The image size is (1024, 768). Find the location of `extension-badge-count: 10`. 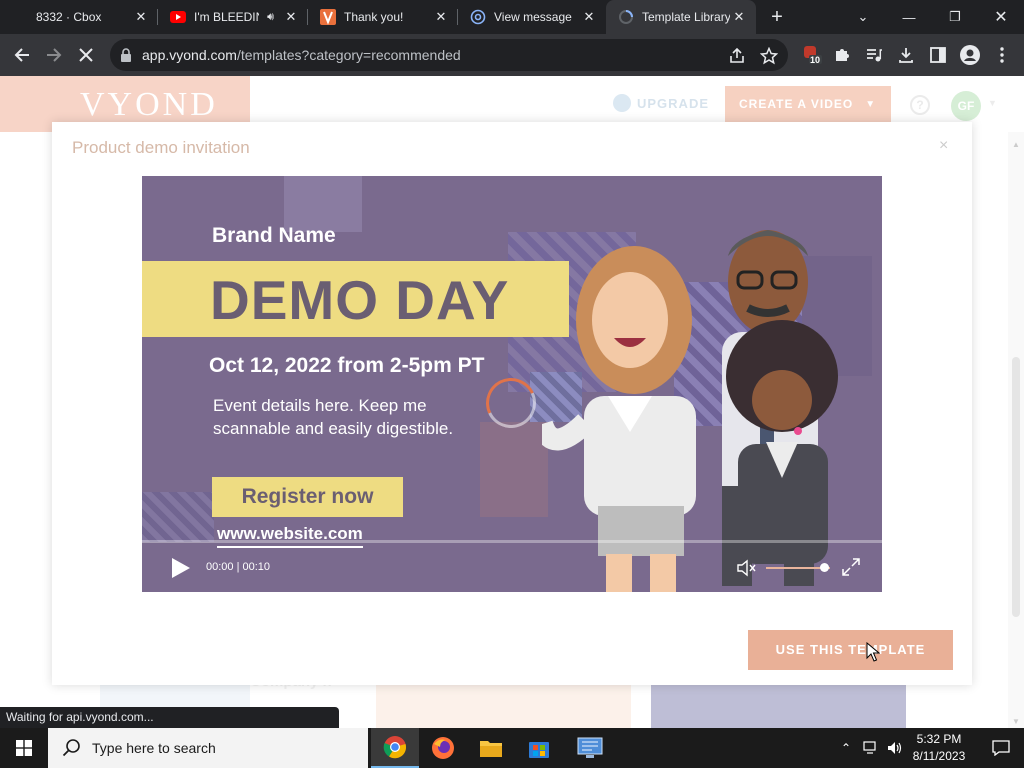

extension-badge-count: 10 is located at coordinates (815, 60).